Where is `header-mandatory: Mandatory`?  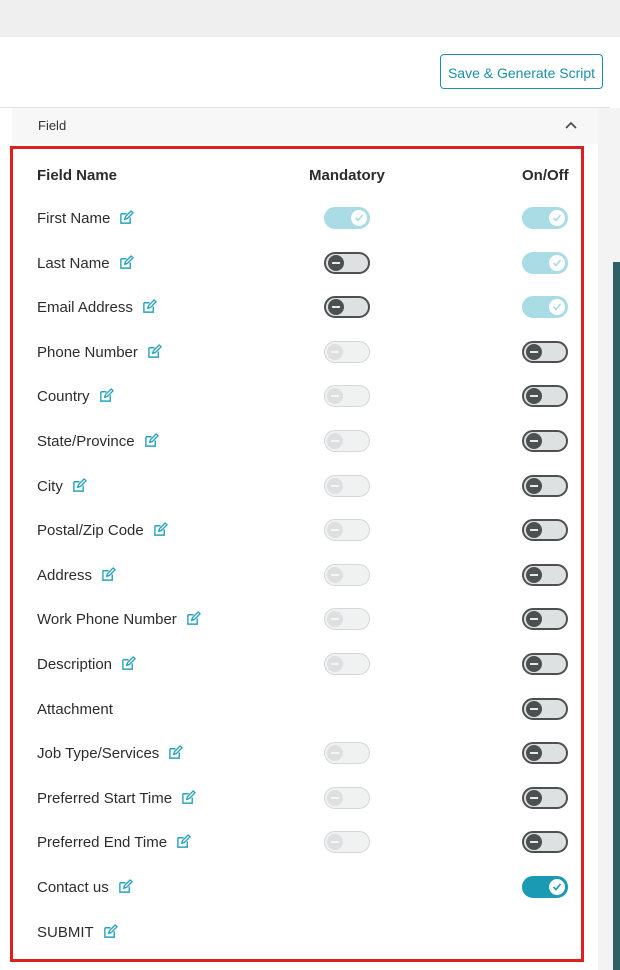 header-mandatory: Mandatory is located at coordinates (347, 175).